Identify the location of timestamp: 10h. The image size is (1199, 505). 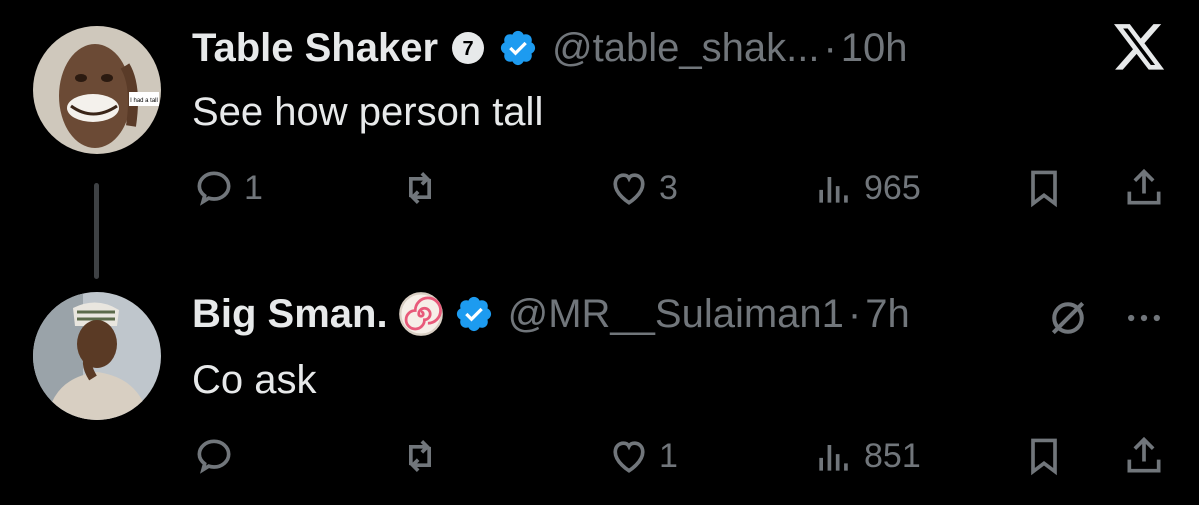
(874, 48).